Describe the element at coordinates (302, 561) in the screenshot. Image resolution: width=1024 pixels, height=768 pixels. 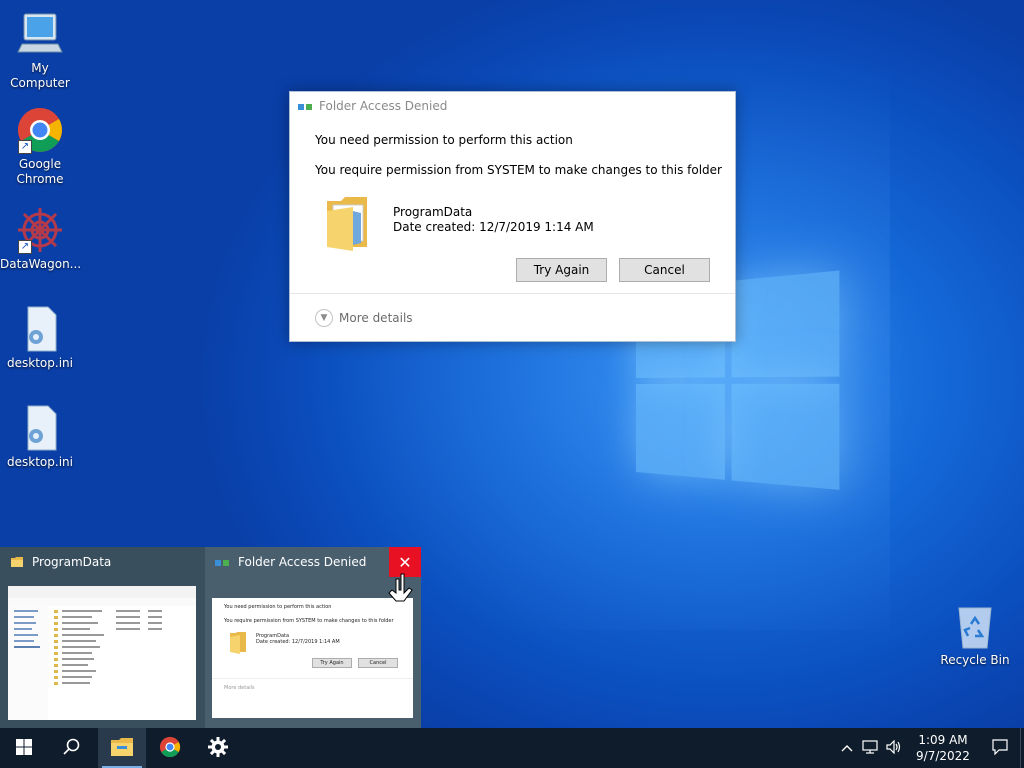
I see `thumbnail-title: Folder Access Denied` at that location.